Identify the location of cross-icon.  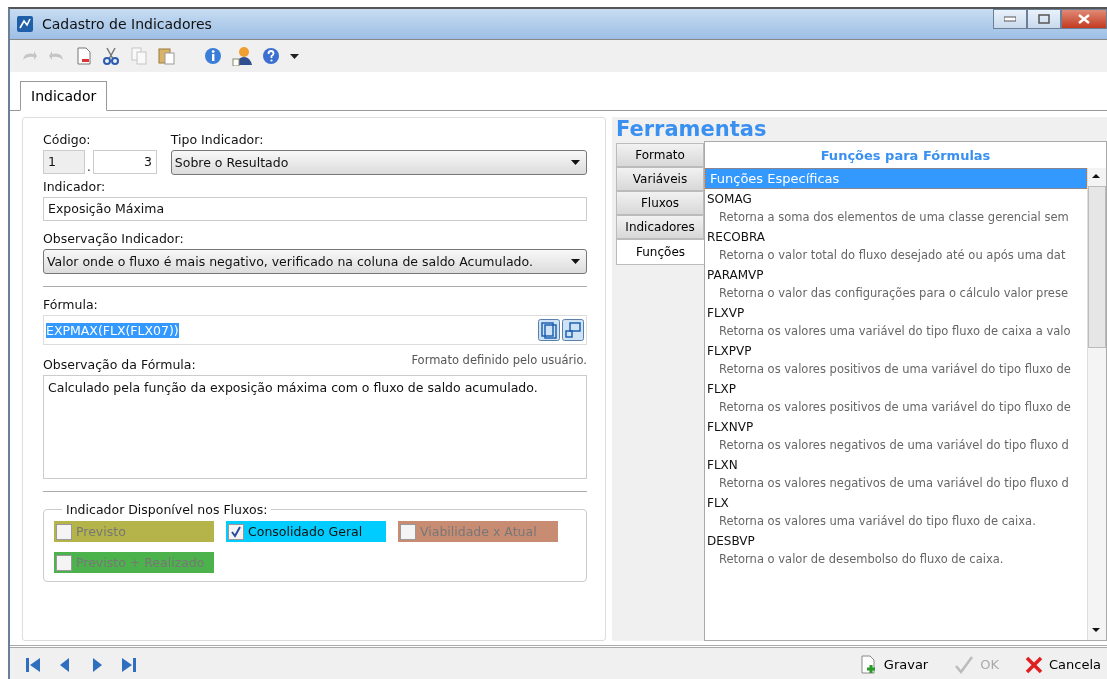
(1034, 664).